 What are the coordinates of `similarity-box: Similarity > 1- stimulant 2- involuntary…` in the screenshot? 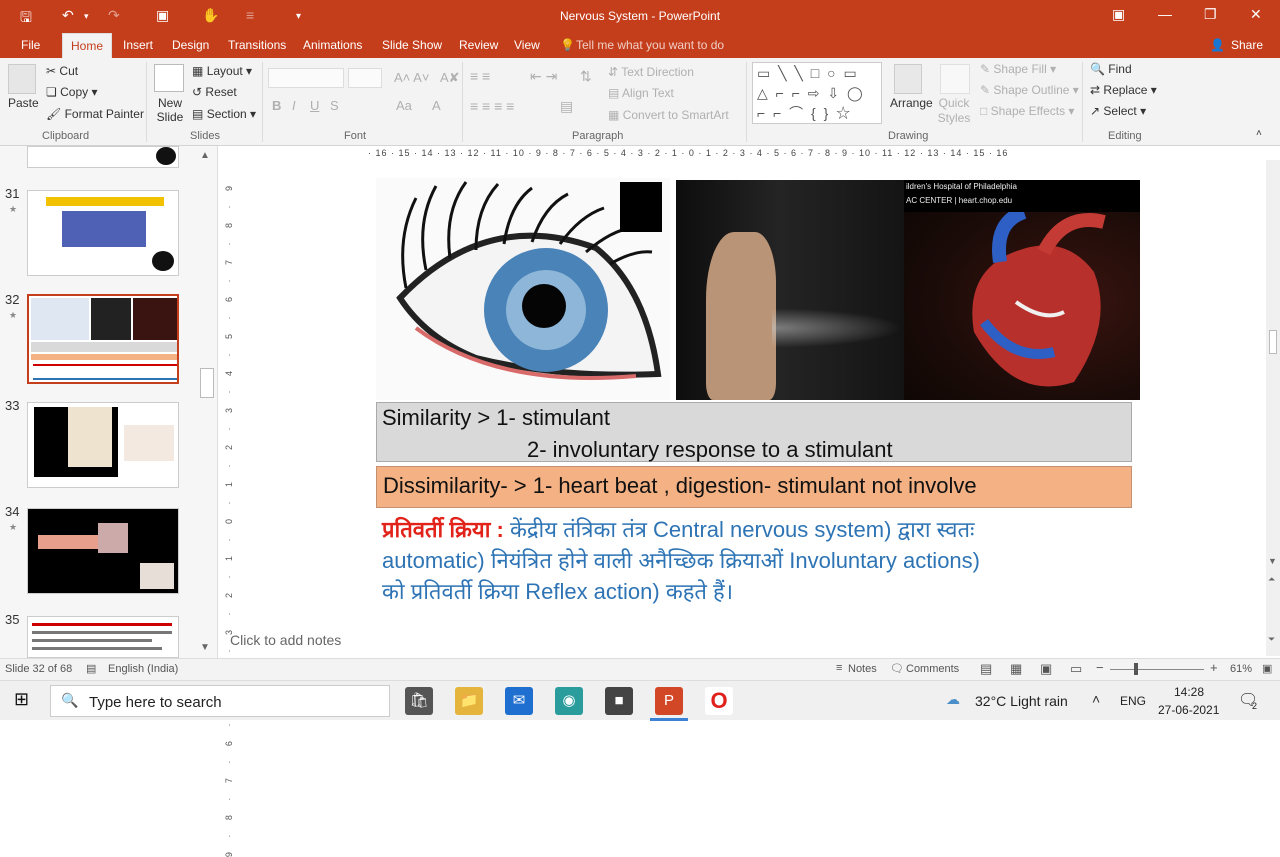 It's located at (754, 432).